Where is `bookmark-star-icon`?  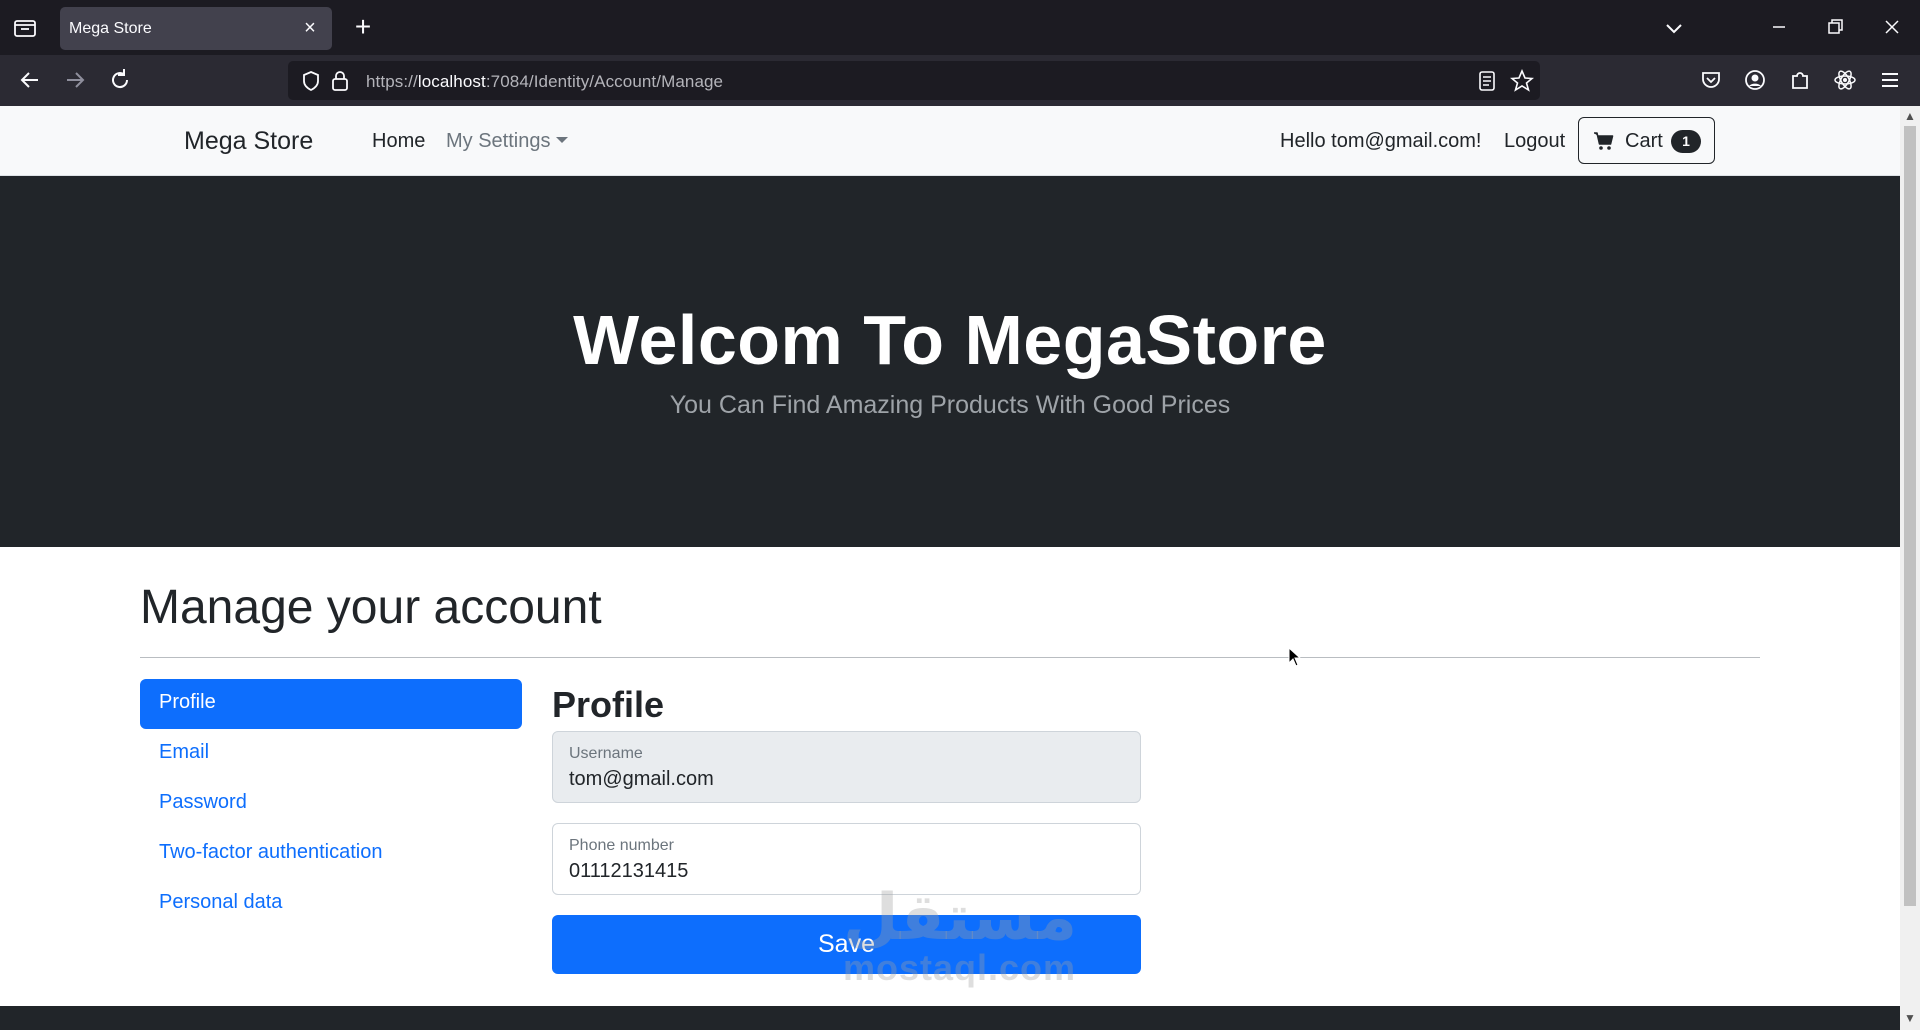
bookmark-star-icon is located at coordinates (1522, 81).